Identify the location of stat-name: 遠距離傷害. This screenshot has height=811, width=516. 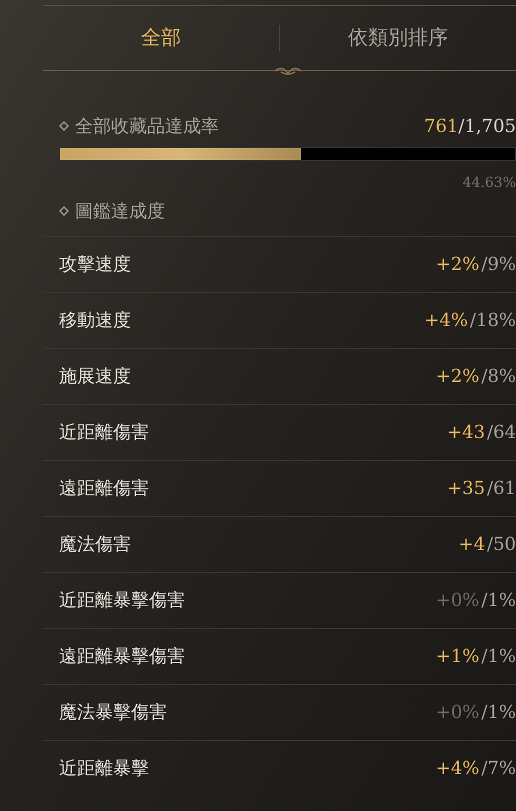
(104, 488).